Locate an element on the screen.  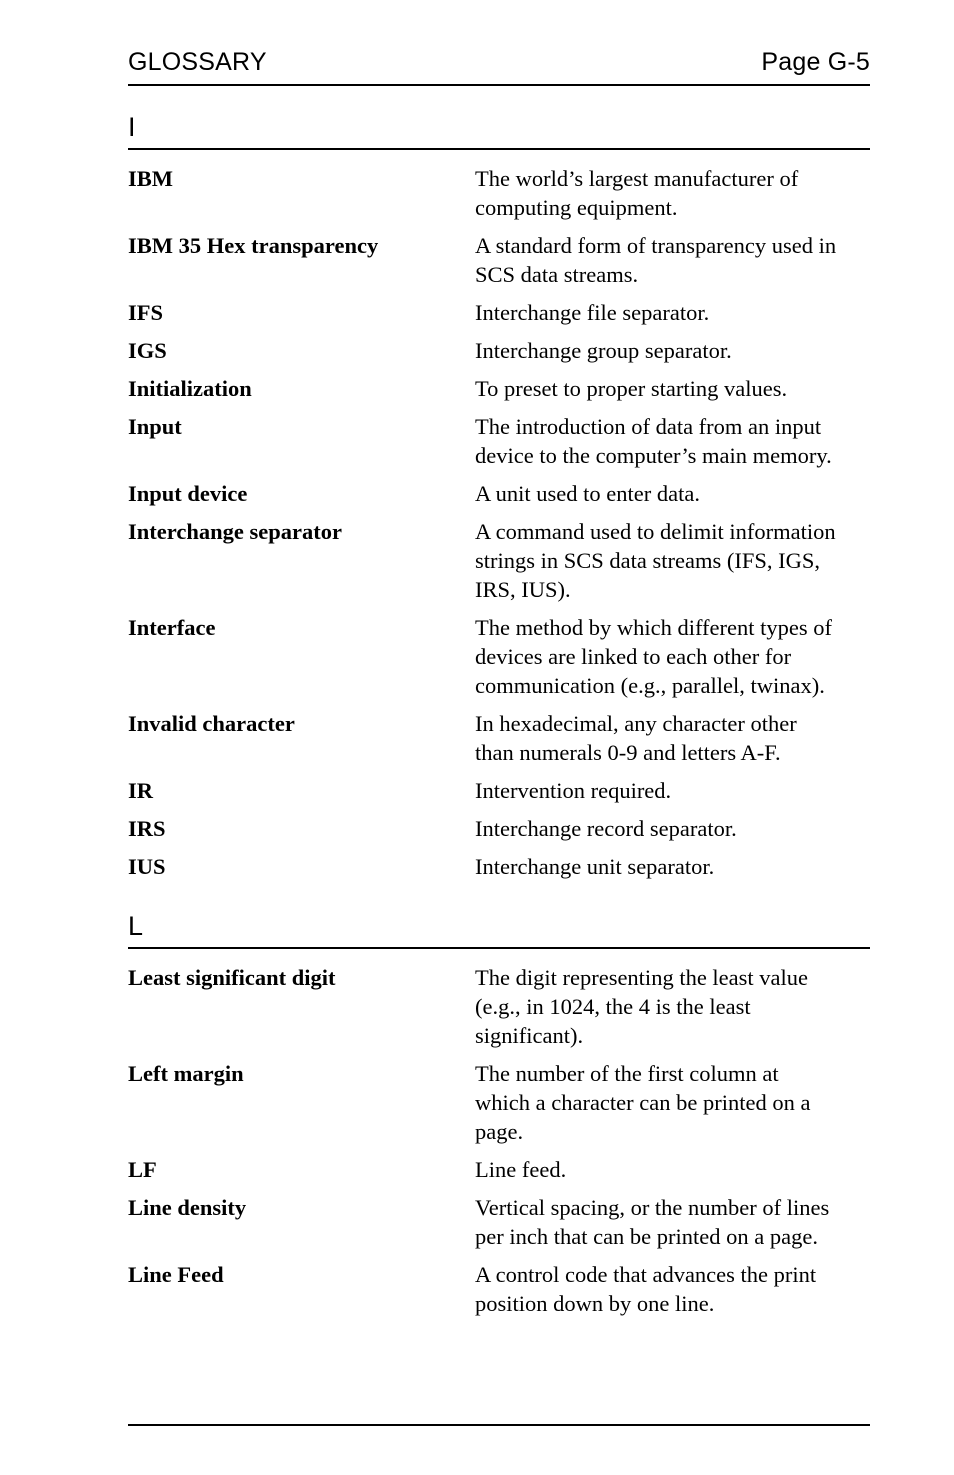
glossary-term: Line density is located at coordinates (187, 1207).